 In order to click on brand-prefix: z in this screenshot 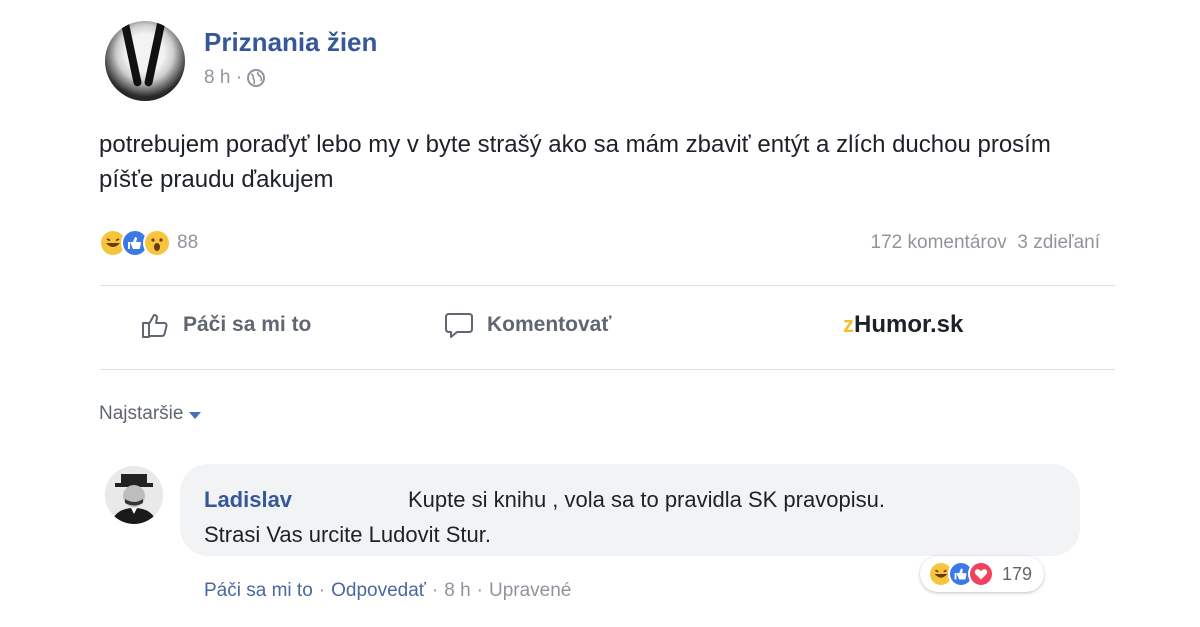, I will do `click(848, 324)`.